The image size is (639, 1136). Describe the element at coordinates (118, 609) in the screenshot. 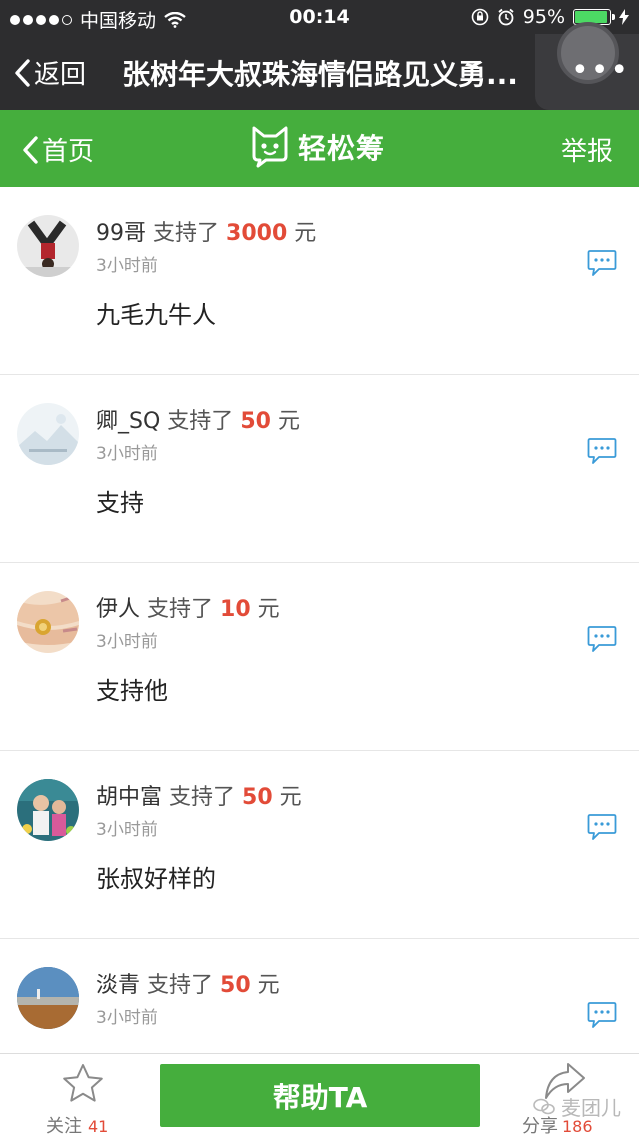

I see `supporter-name: 伊人` at that location.